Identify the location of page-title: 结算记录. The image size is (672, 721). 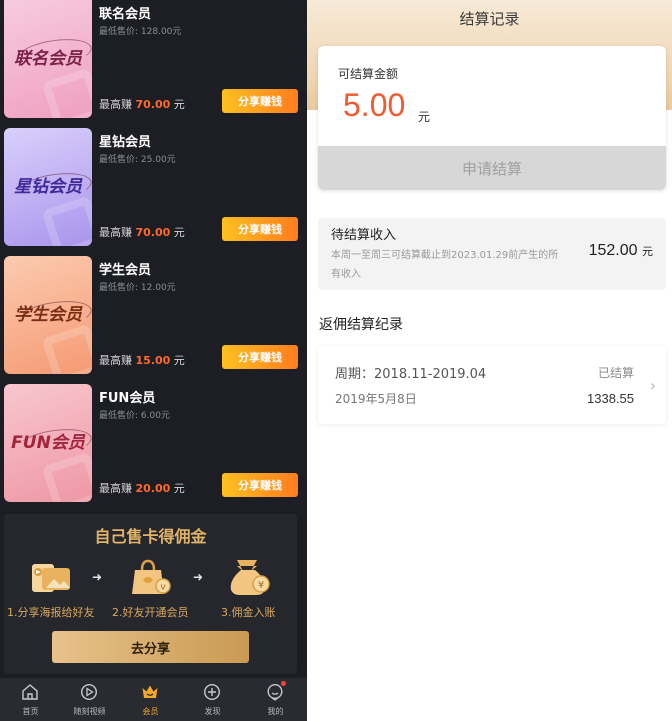
(489, 19).